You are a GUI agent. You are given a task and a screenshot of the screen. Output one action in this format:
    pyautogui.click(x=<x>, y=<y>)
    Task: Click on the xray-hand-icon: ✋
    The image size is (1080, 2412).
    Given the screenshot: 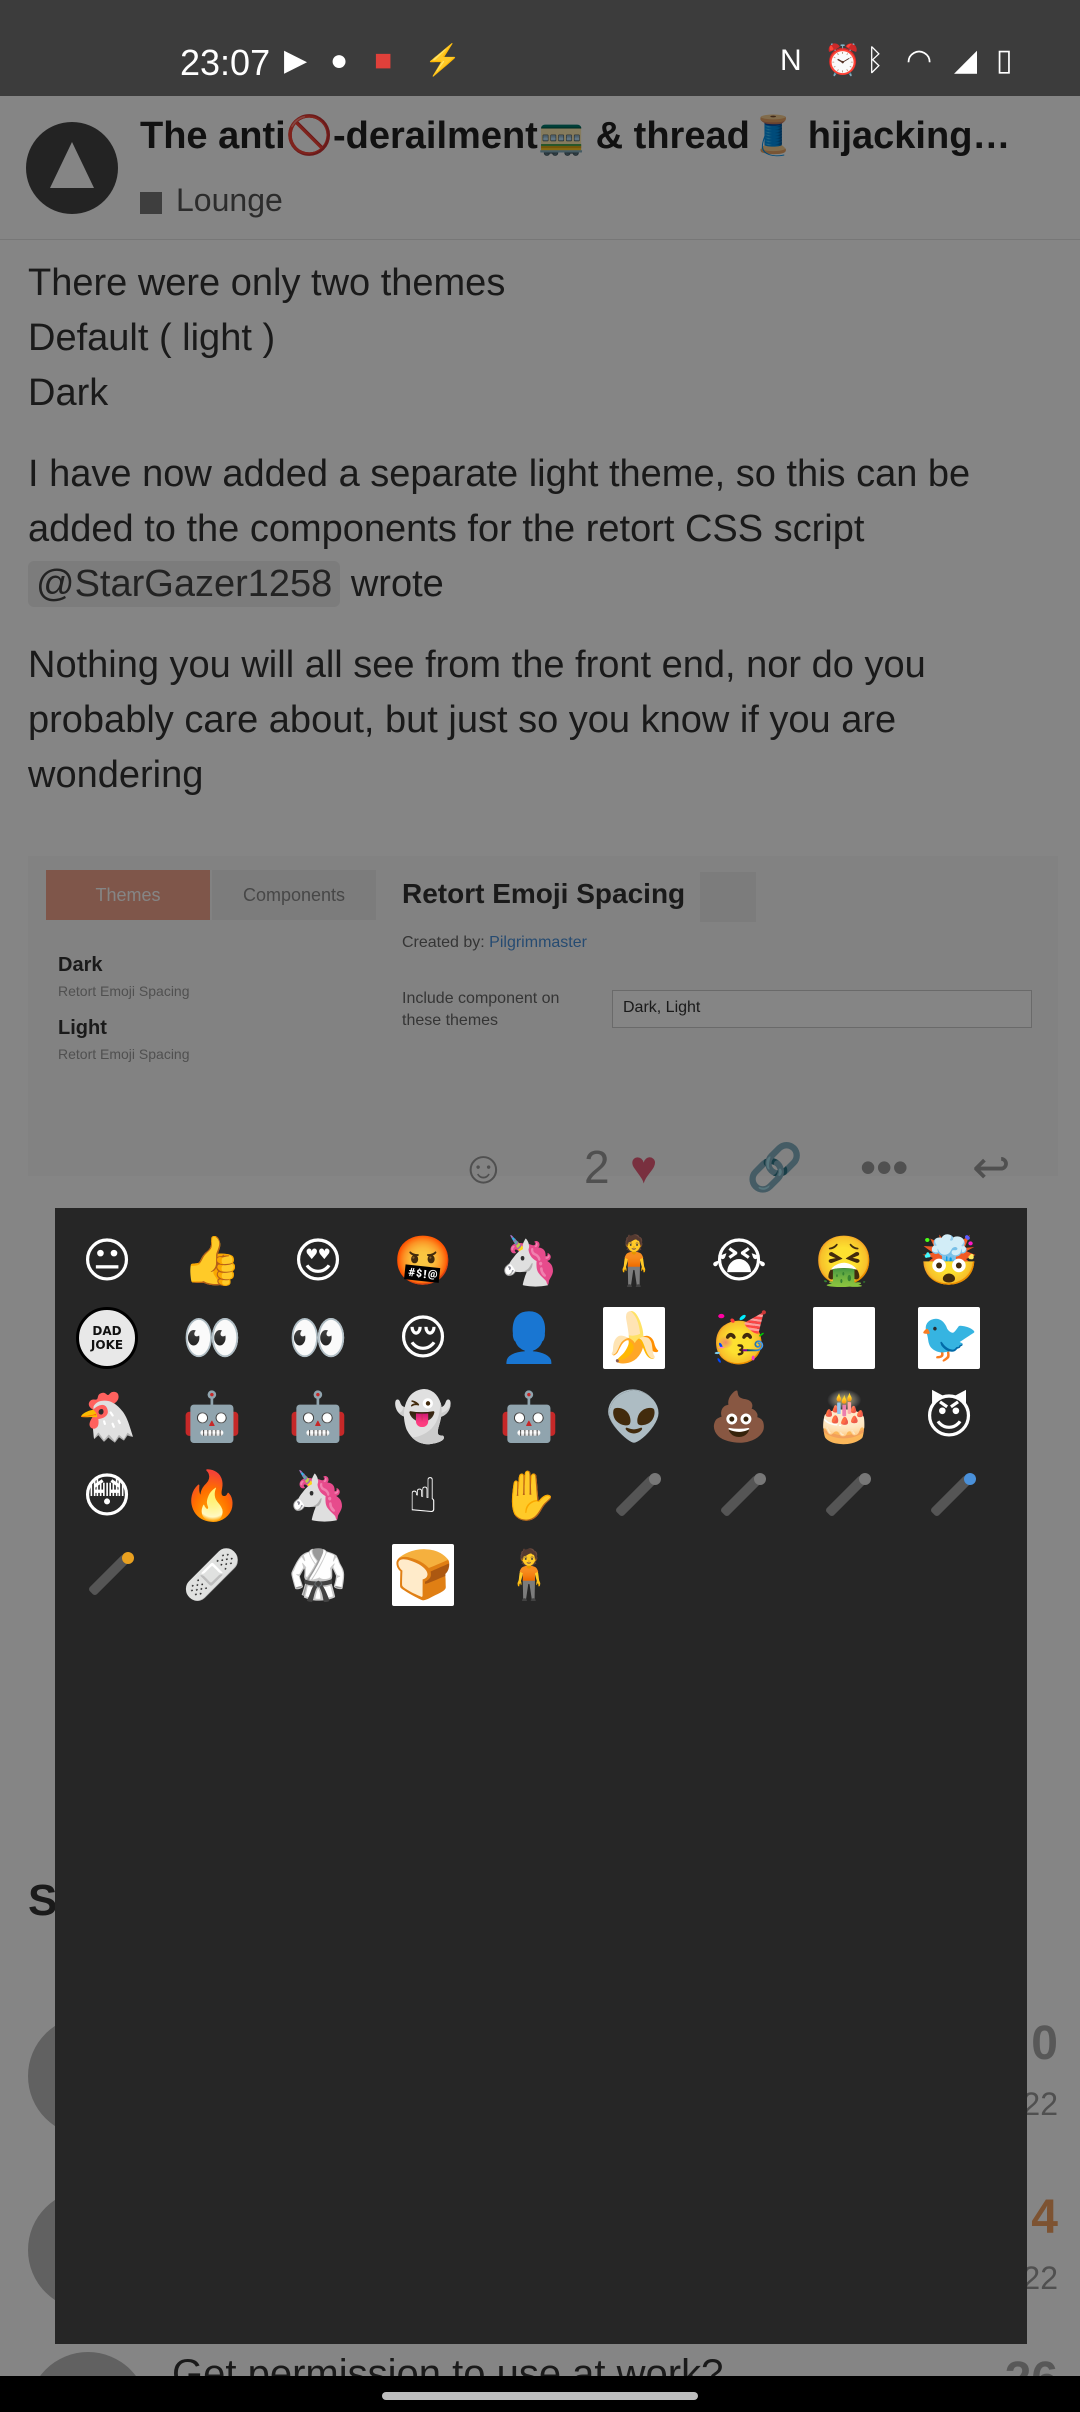 What is the action you would take?
    pyautogui.click(x=529, y=1496)
    